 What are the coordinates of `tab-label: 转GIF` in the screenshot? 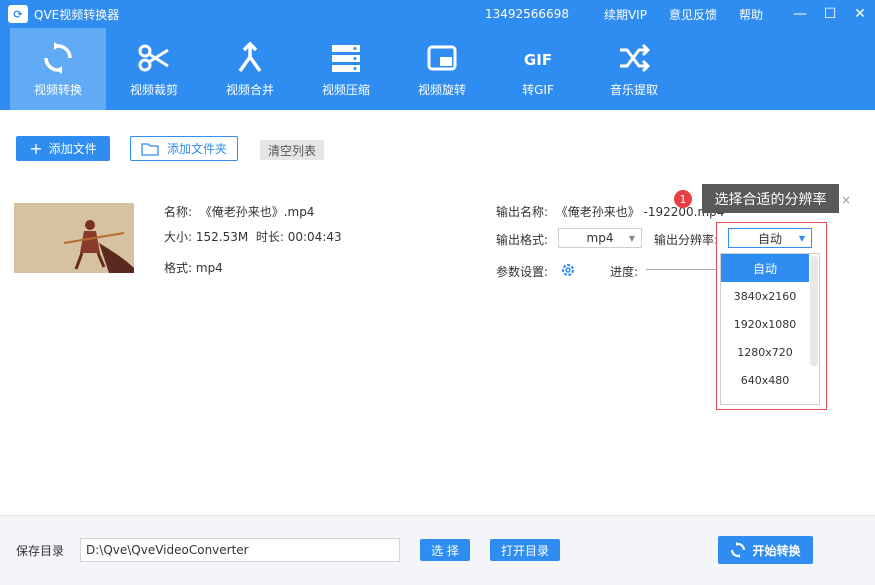 It's located at (538, 89).